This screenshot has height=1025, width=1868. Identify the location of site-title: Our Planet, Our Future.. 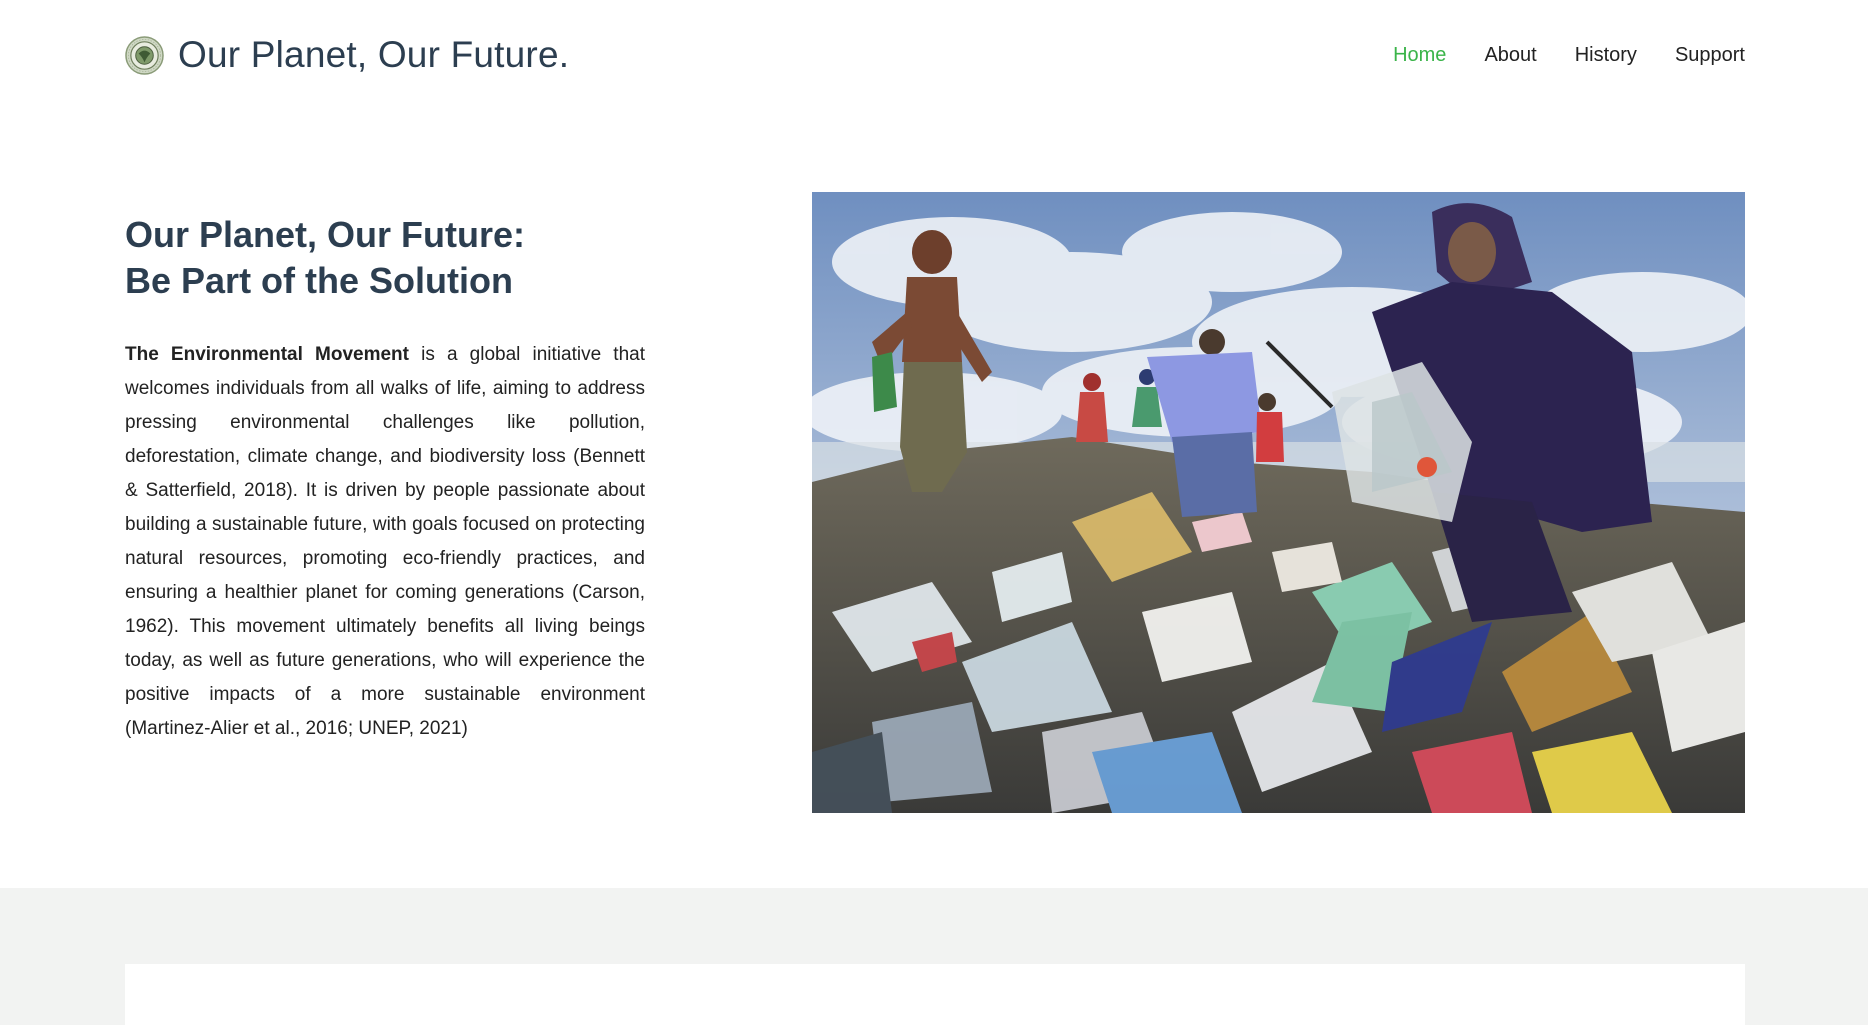
(374, 54).